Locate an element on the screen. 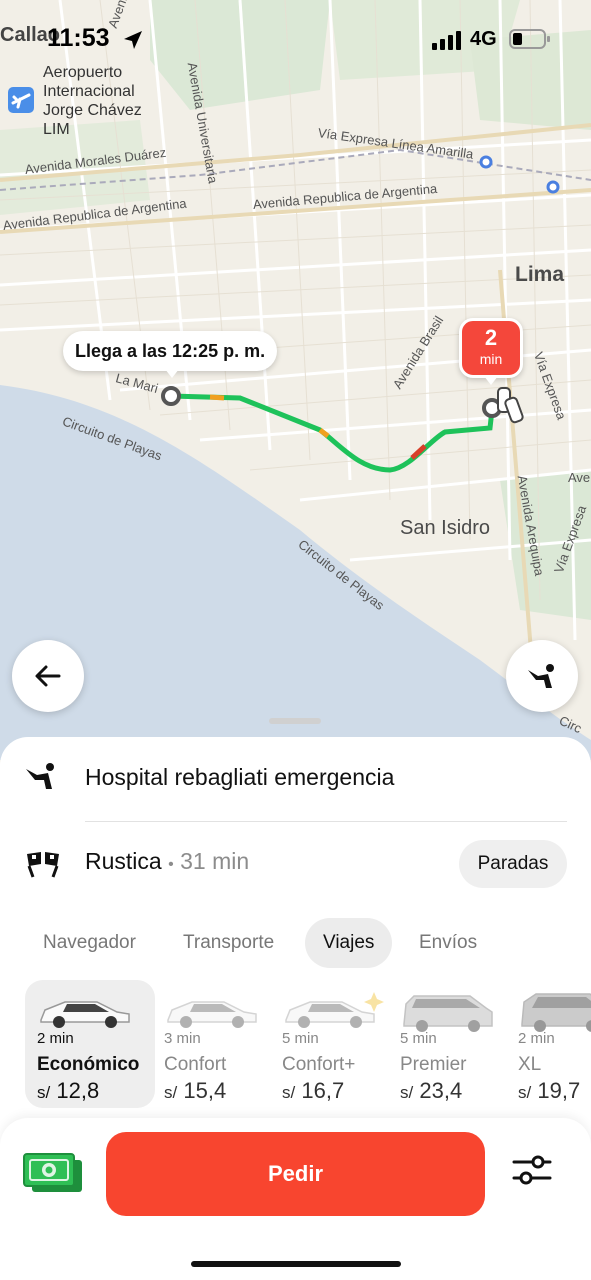 This screenshot has width=591, height=1280. price-value: 23,4 is located at coordinates (441, 1090).